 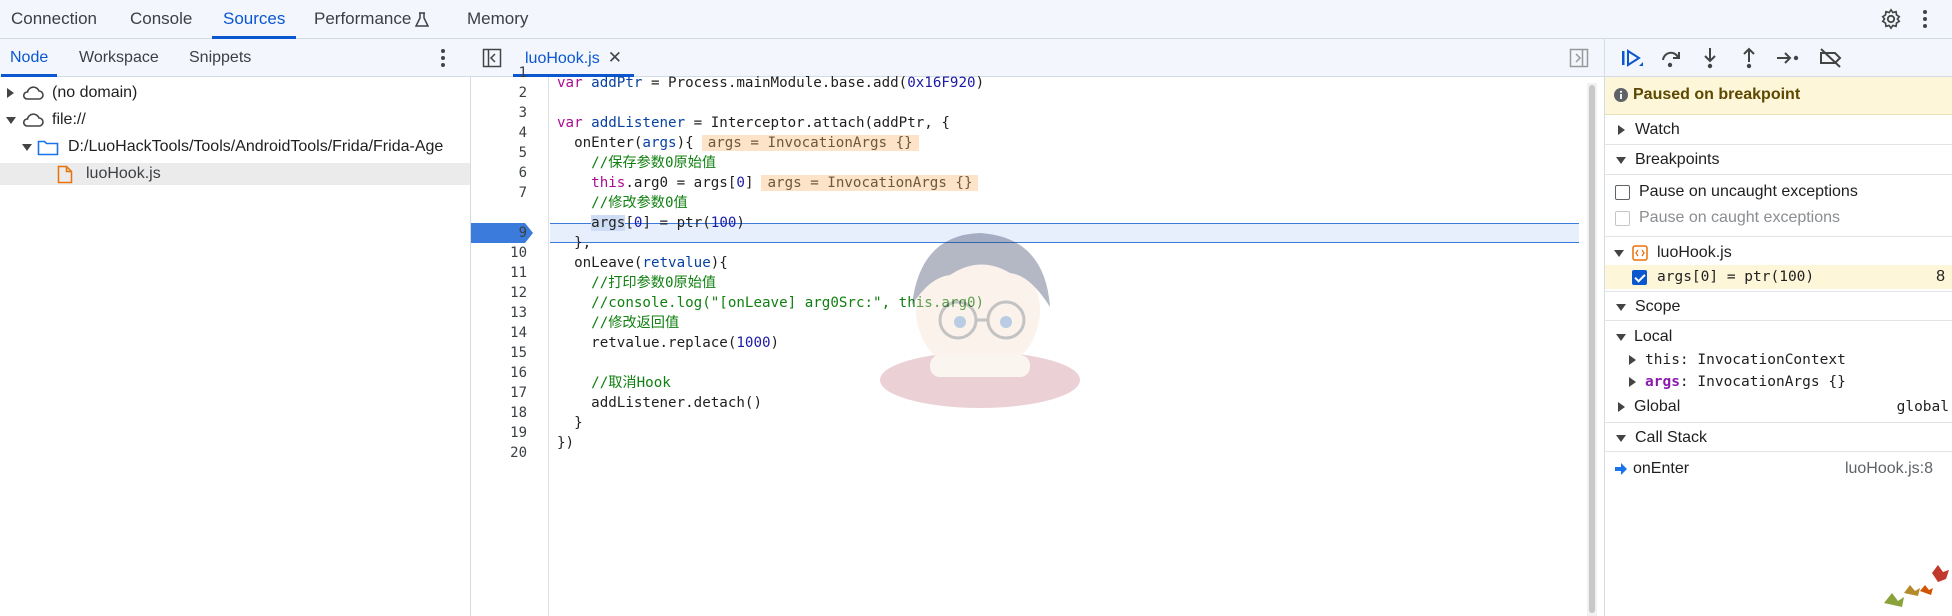 What do you see at coordinates (1778, 306) in the screenshot?
I see `scope-section-header: Scope` at bounding box center [1778, 306].